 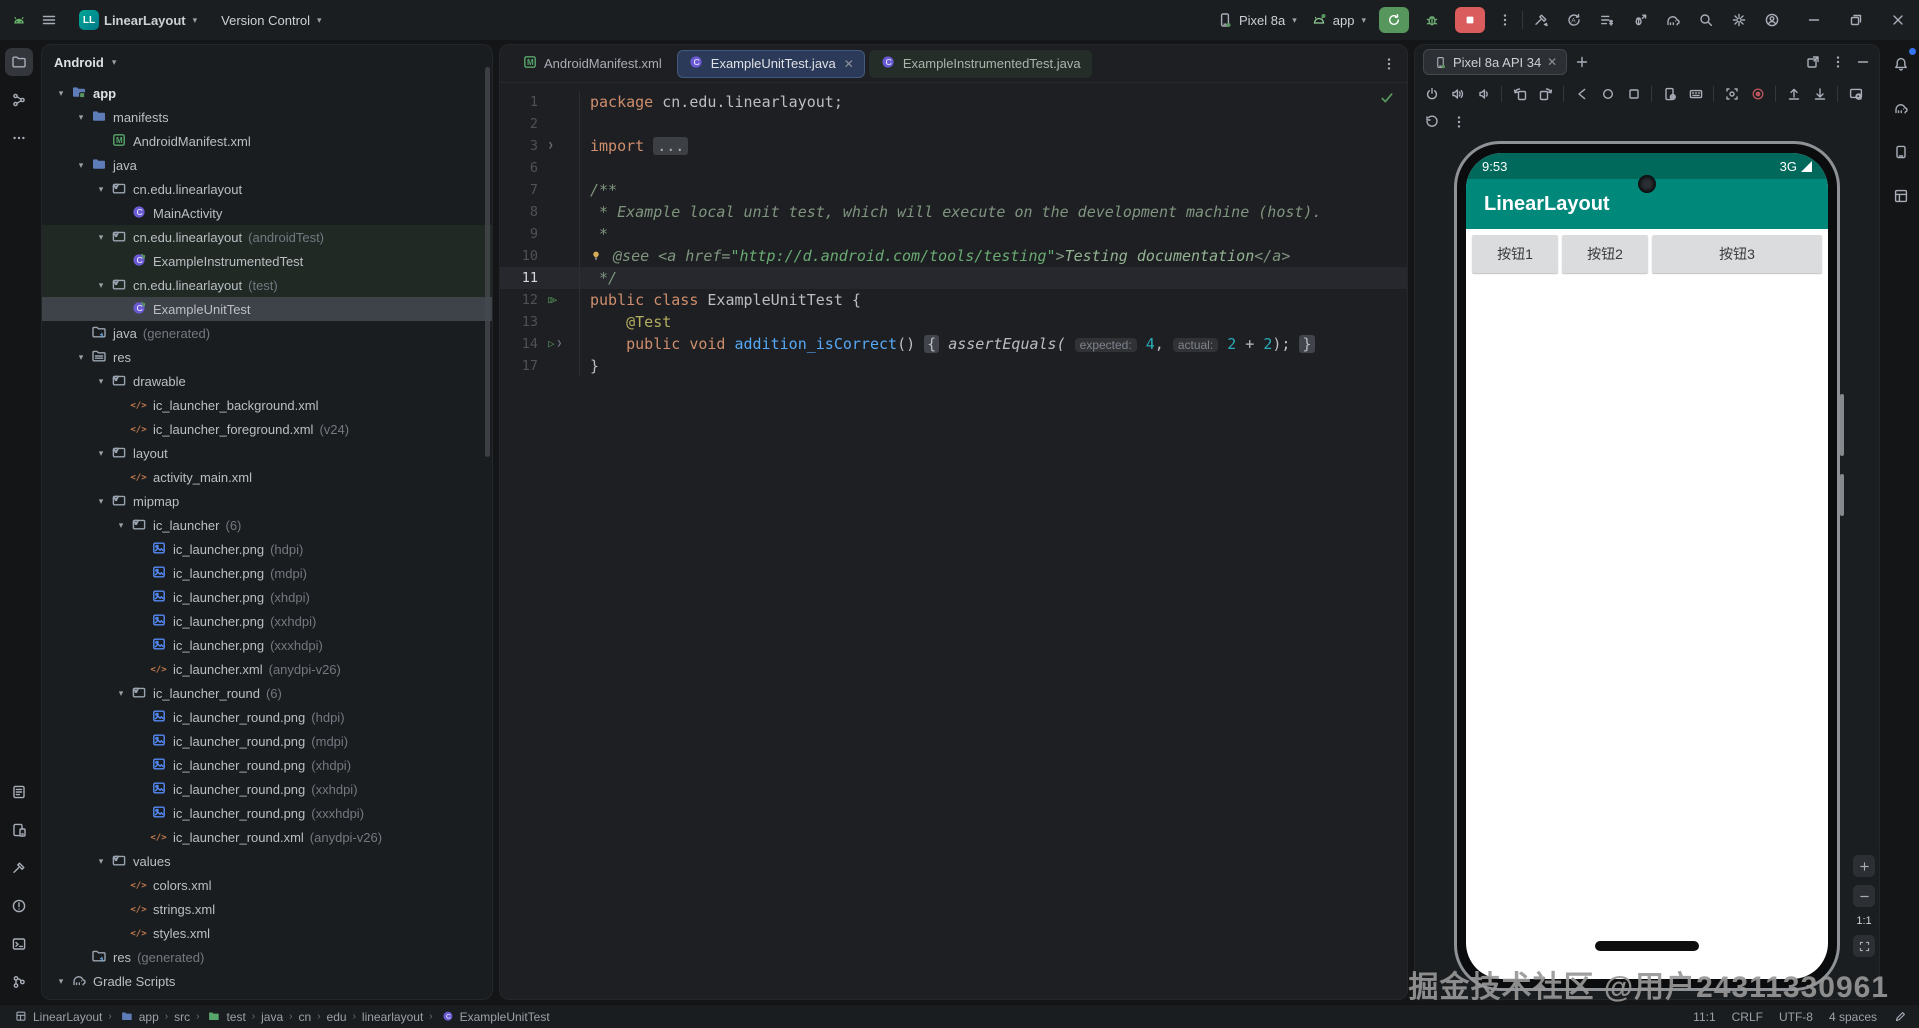 What do you see at coordinates (1853, 1017) in the screenshot?
I see `indent-setting: 4 spaces` at bounding box center [1853, 1017].